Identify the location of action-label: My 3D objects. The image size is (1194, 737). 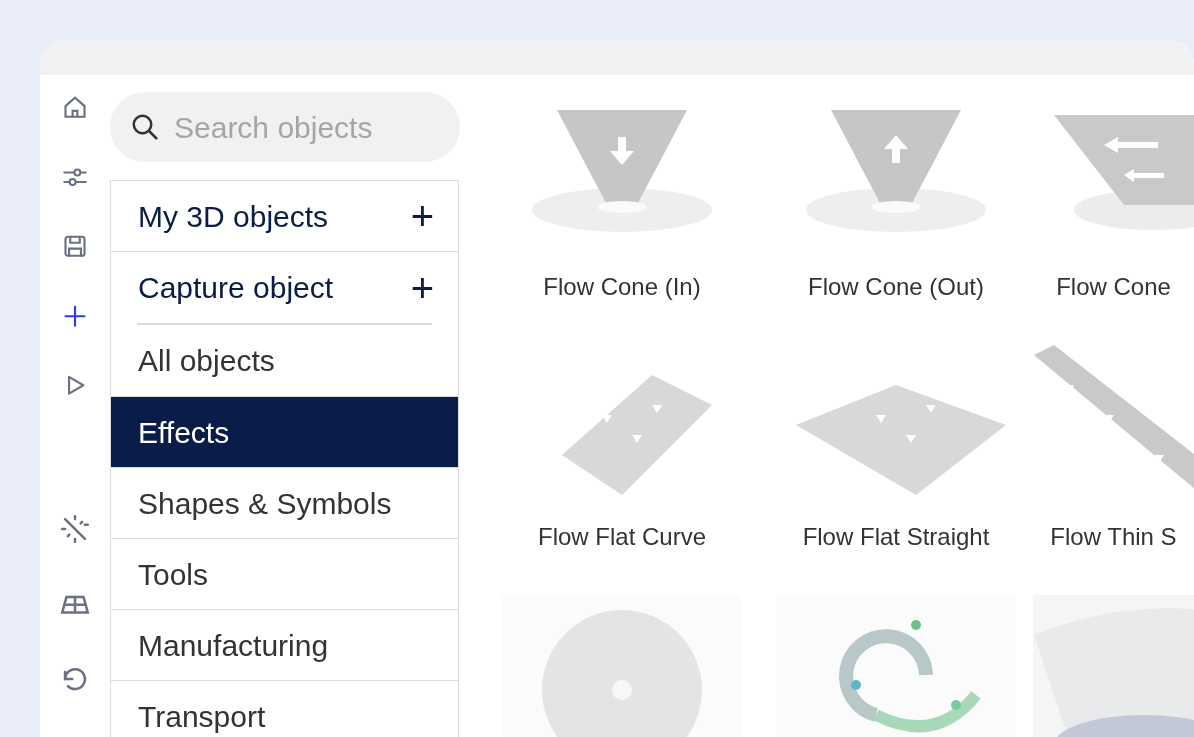
(233, 216).